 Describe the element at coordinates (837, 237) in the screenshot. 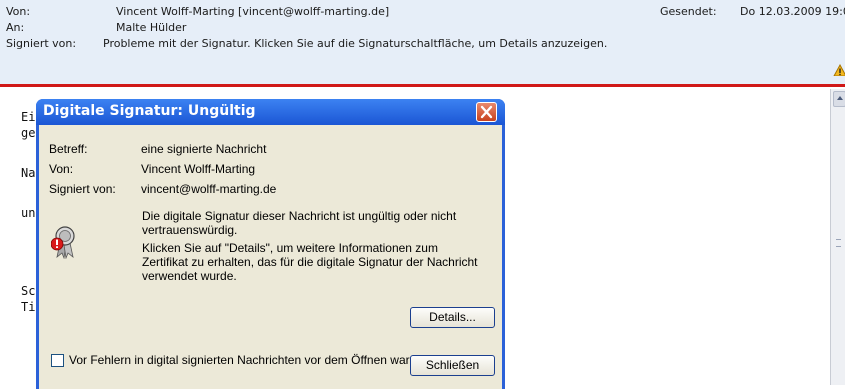

I see `message-scrollbar` at that location.